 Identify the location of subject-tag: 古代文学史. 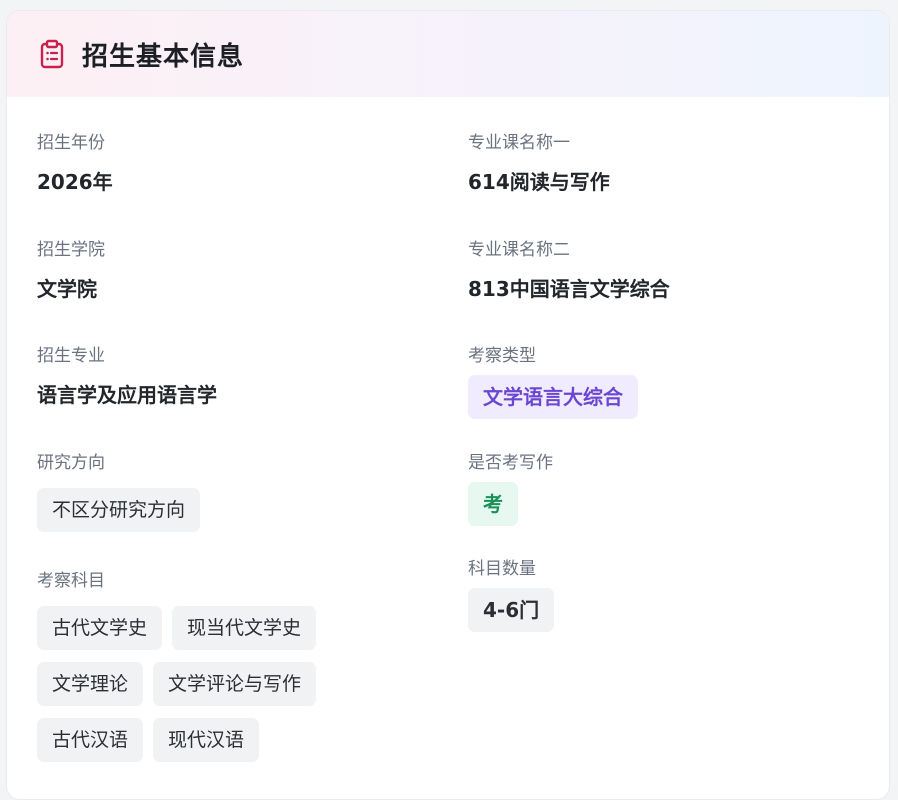
(100, 628).